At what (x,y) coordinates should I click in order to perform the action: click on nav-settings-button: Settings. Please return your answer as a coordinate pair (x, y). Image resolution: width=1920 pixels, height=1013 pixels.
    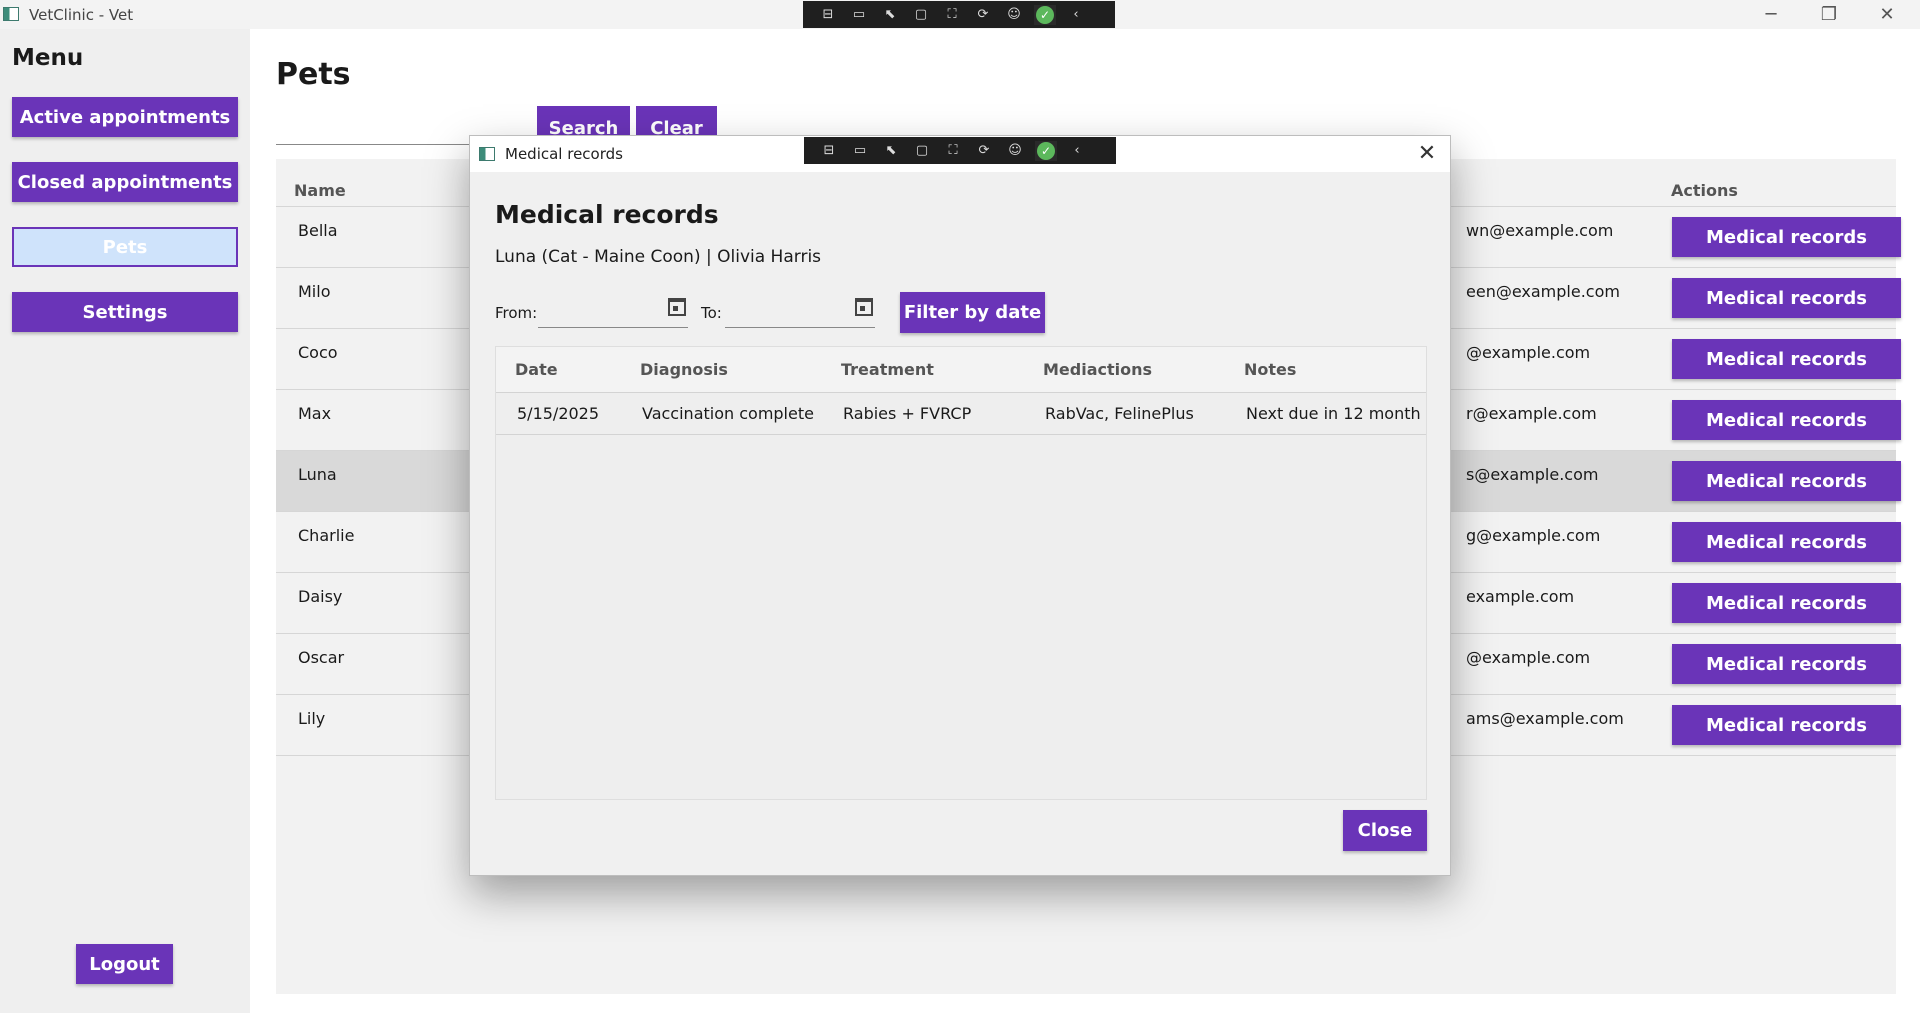
    Looking at the image, I should click on (125, 312).